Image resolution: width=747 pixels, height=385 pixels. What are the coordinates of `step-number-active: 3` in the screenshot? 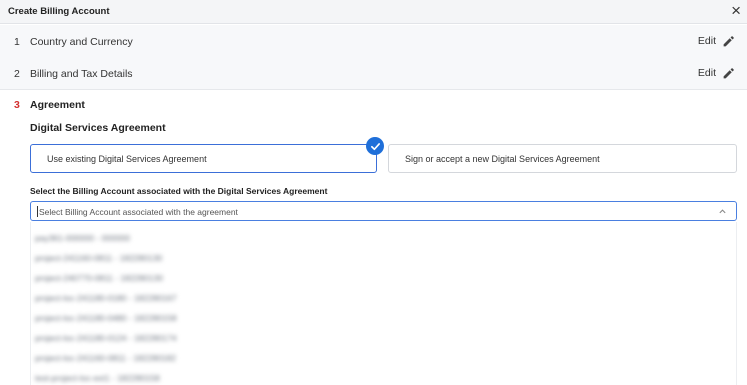 It's located at (17, 105).